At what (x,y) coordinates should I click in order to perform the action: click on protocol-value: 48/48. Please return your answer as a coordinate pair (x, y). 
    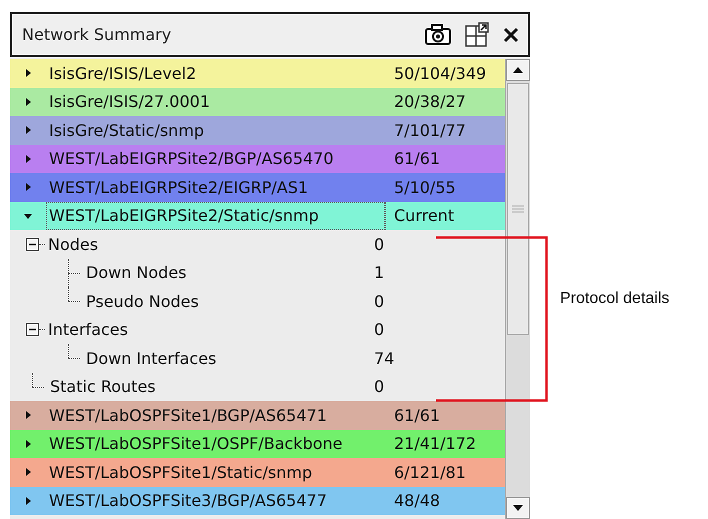
    Looking at the image, I should click on (417, 501).